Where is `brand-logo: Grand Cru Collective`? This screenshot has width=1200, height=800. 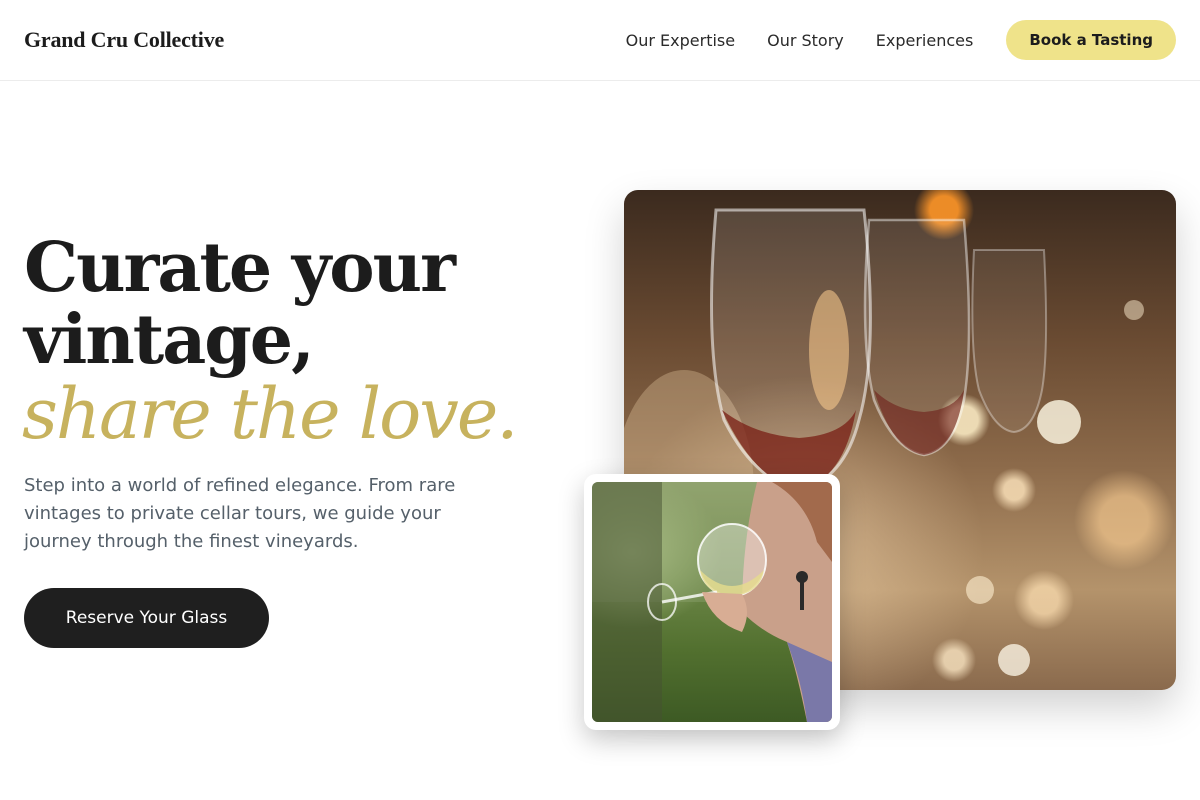
brand-logo: Grand Cru Collective is located at coordinates (124, 40).